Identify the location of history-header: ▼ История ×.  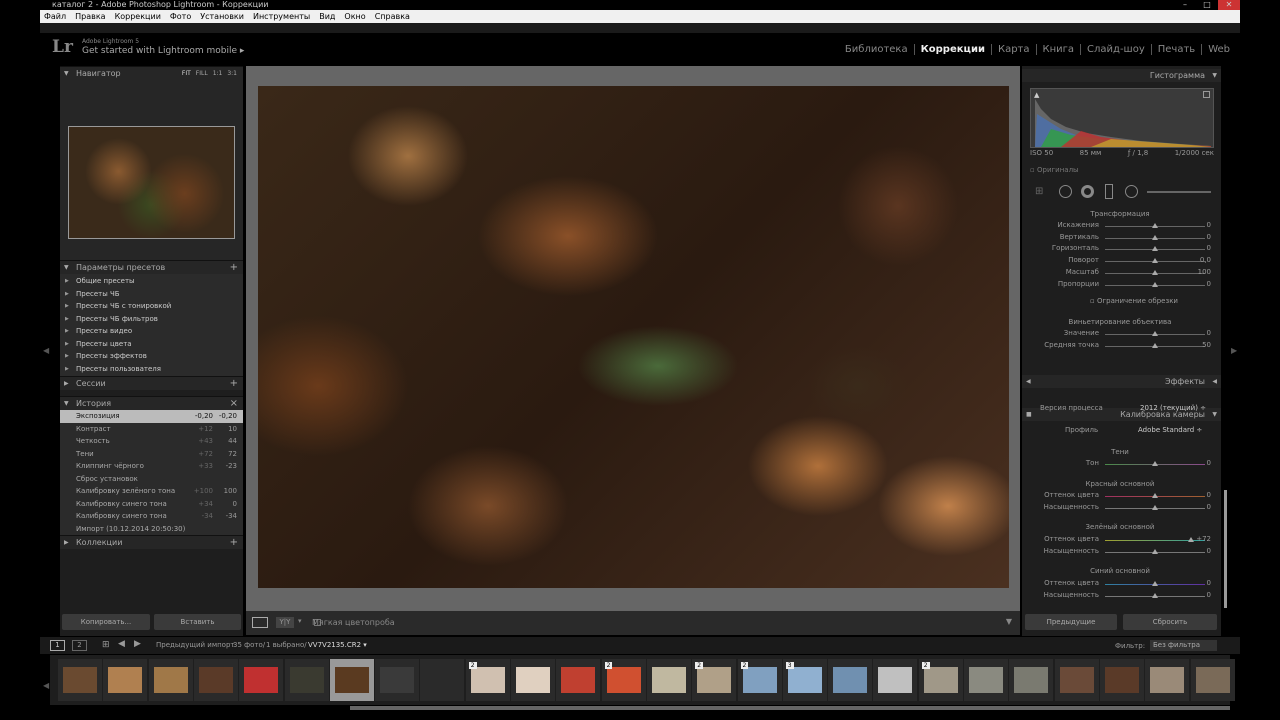
(151, 403).